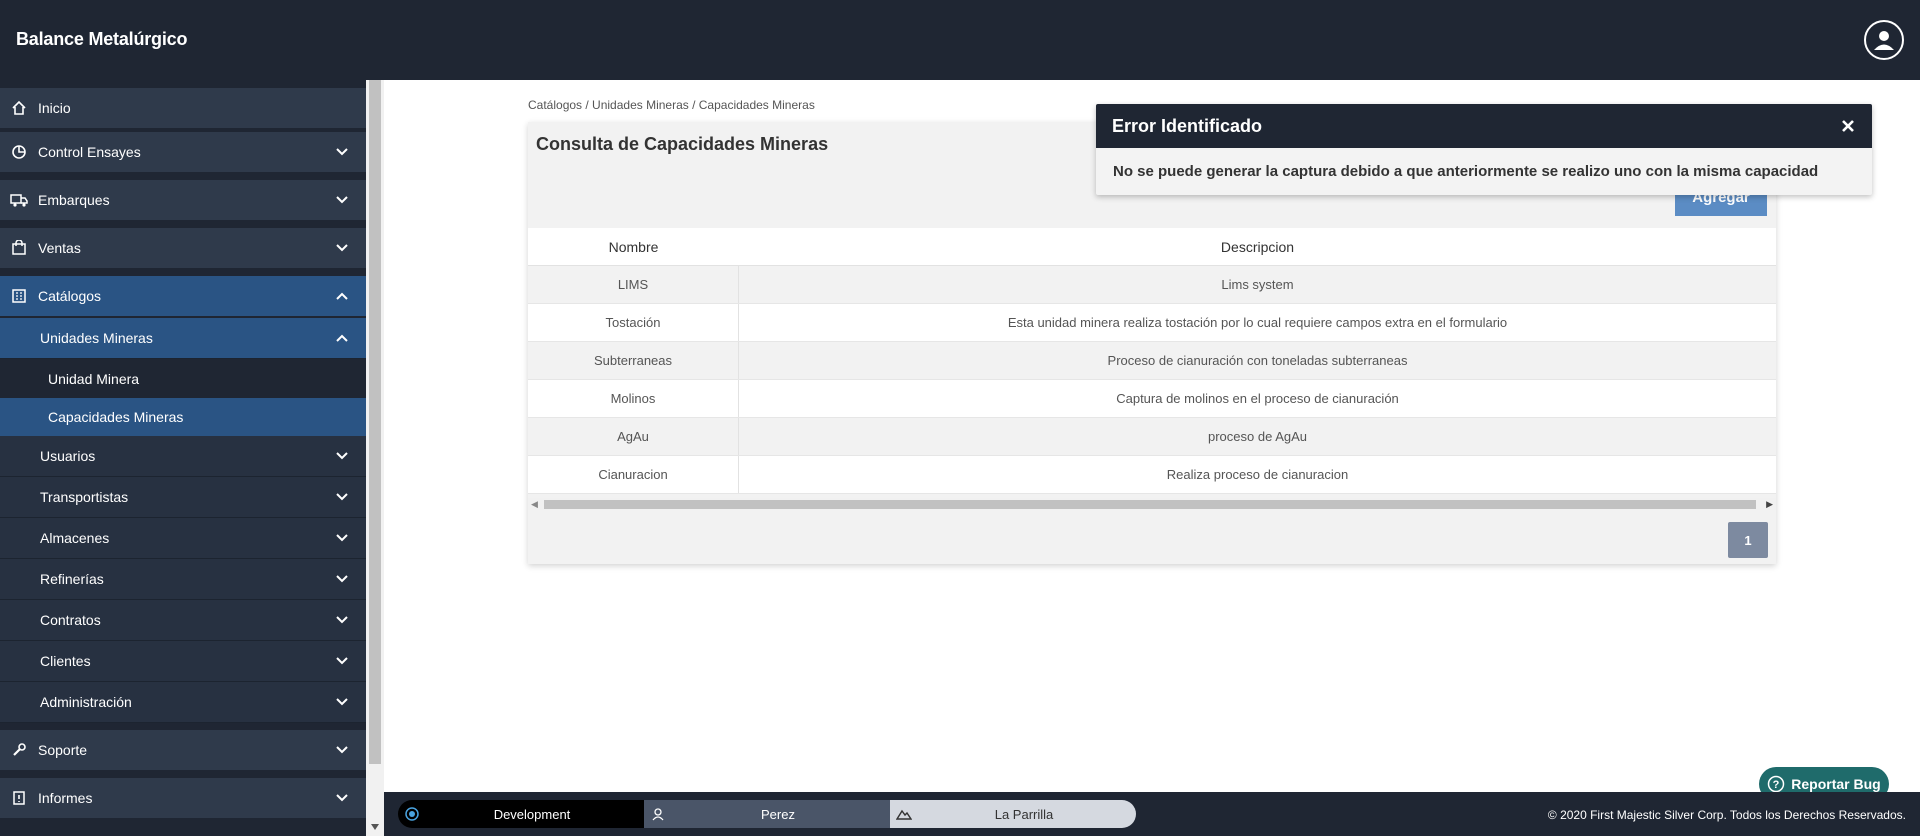 This screenshot has width=1920, height=836. Describe the element at coordinates (633, 246) in the screenshot. I see `column-header-nombre: Nombre` at that location.